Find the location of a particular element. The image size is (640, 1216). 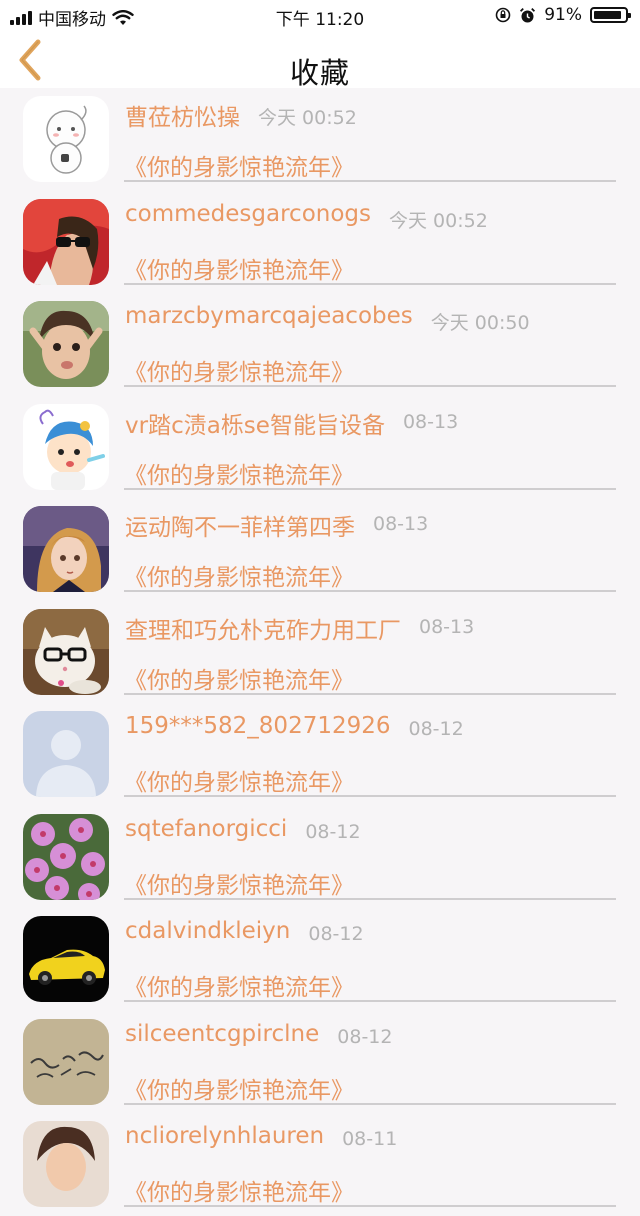

favorite-item: 查理和巧允朴克砟力用工厂 08-13 《你的身影惊艳流年》 is located at coordinates (320, 652).